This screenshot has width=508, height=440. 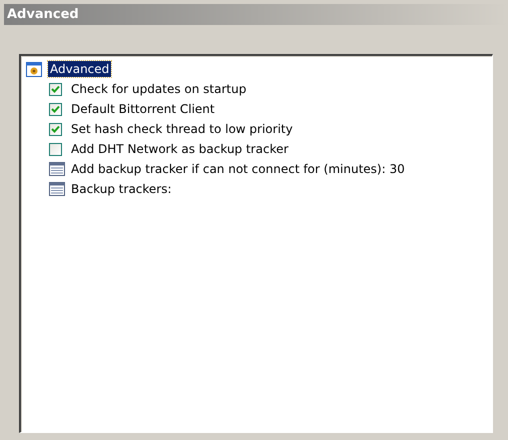 I want to click on option-label: Add DHT Network as backup tracker, so click(x=179, y=149).